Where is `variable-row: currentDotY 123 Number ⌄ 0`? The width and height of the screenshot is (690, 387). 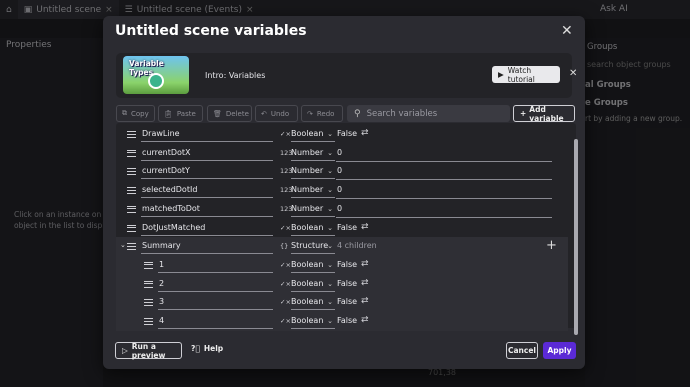 variable-row: currentDotY 123 Number ⌄ 0 is located at coordinates (342, 171).